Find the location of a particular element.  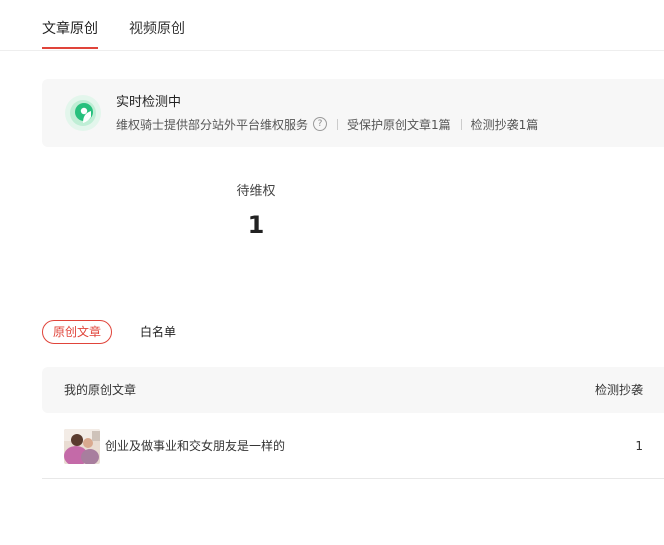

segment-whitelist-label: 白名单 is located at coordinates (158, 332).